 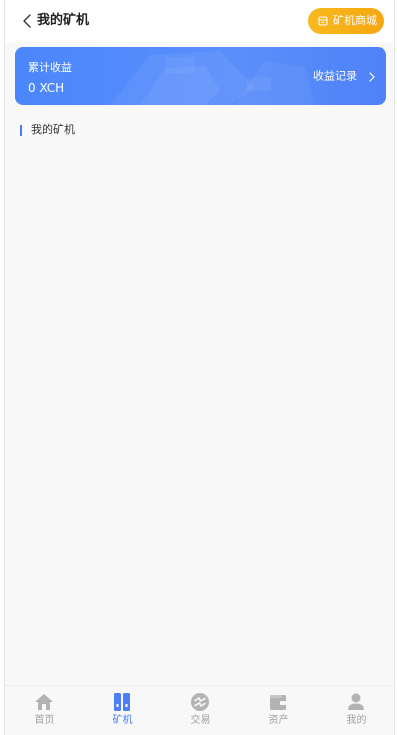 I want to click on total-earnings-value: 0 XCH, so click(x=46, y=88).